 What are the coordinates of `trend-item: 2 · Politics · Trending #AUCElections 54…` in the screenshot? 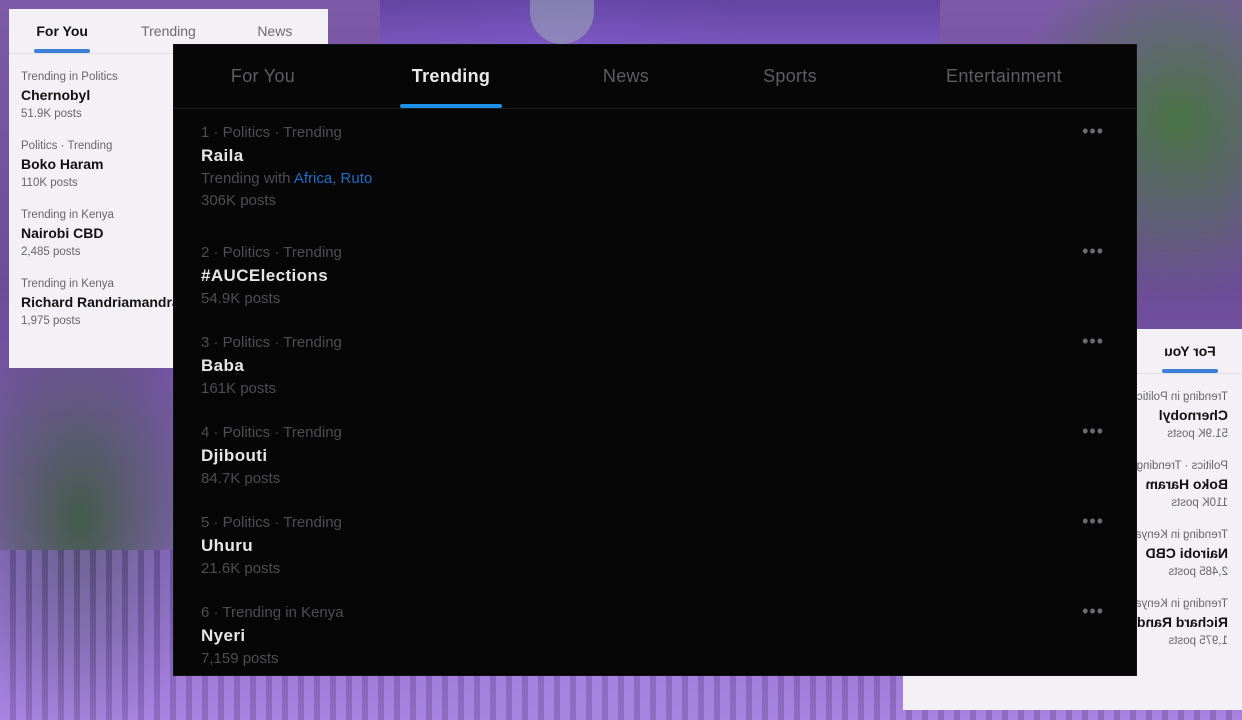 It's located at (655, 274).